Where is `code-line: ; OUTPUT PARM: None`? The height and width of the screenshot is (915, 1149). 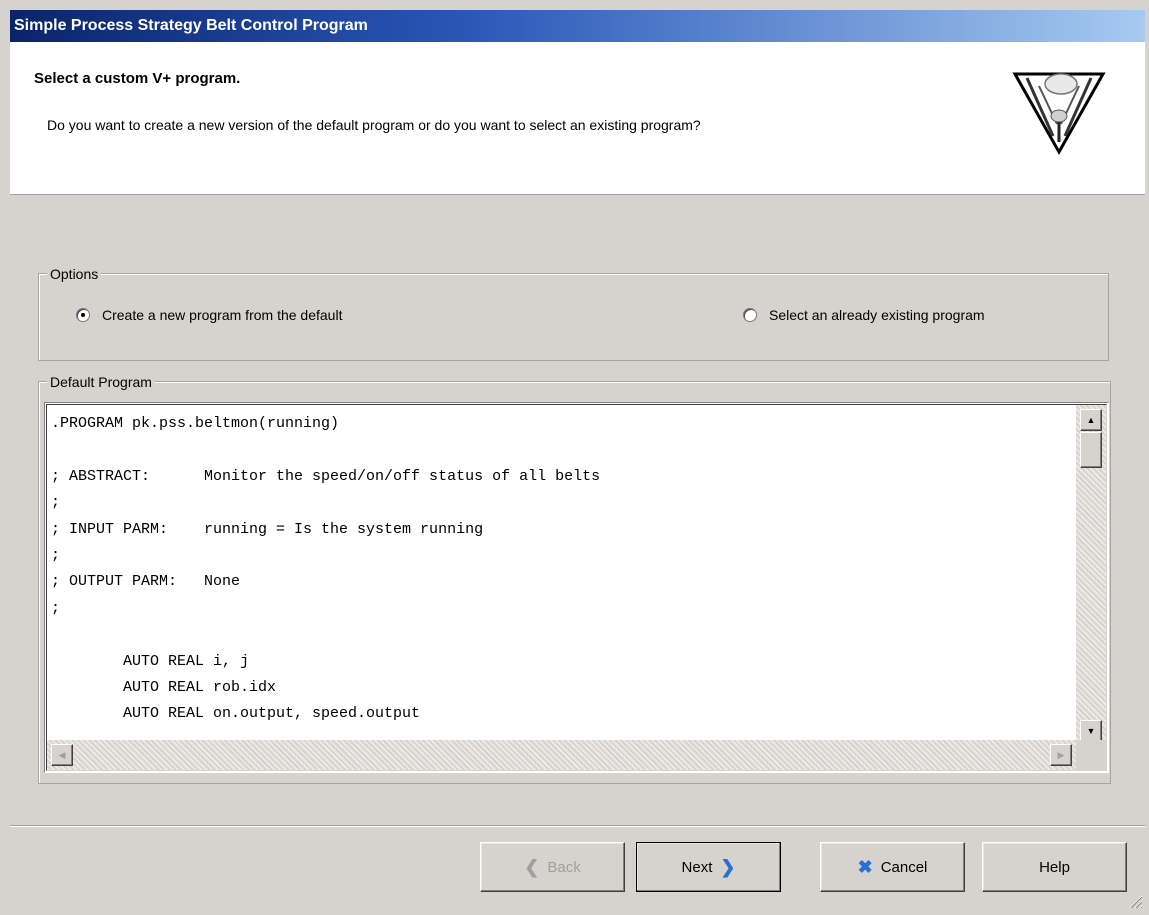 code-line: ; OUTPUT PARM: None is located at coordinates (146, 582).